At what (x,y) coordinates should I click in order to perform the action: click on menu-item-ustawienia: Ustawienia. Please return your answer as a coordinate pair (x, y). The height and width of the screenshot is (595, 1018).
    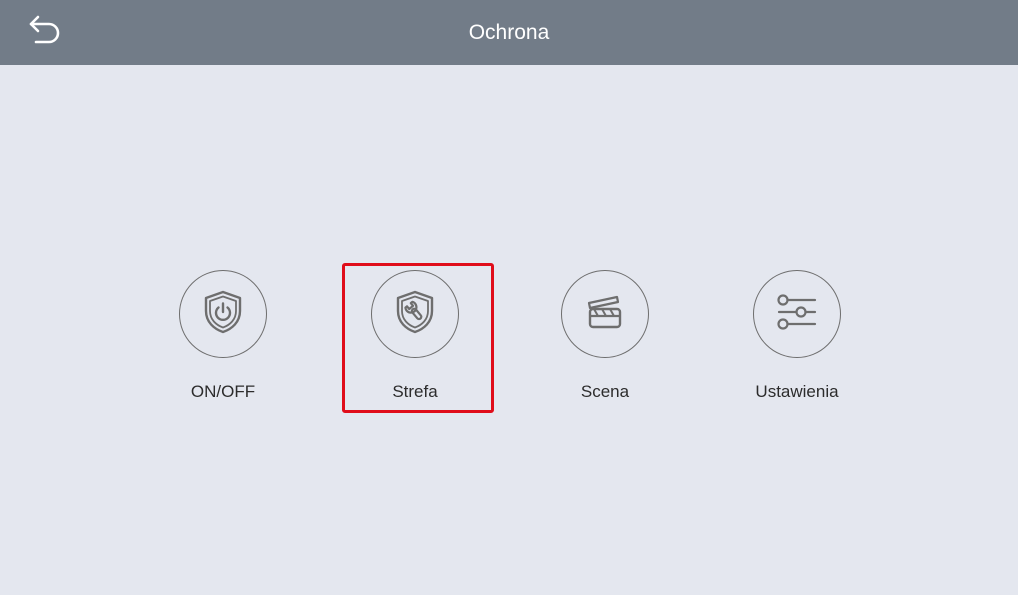
    Looking at the image, I should click on (799, 337).